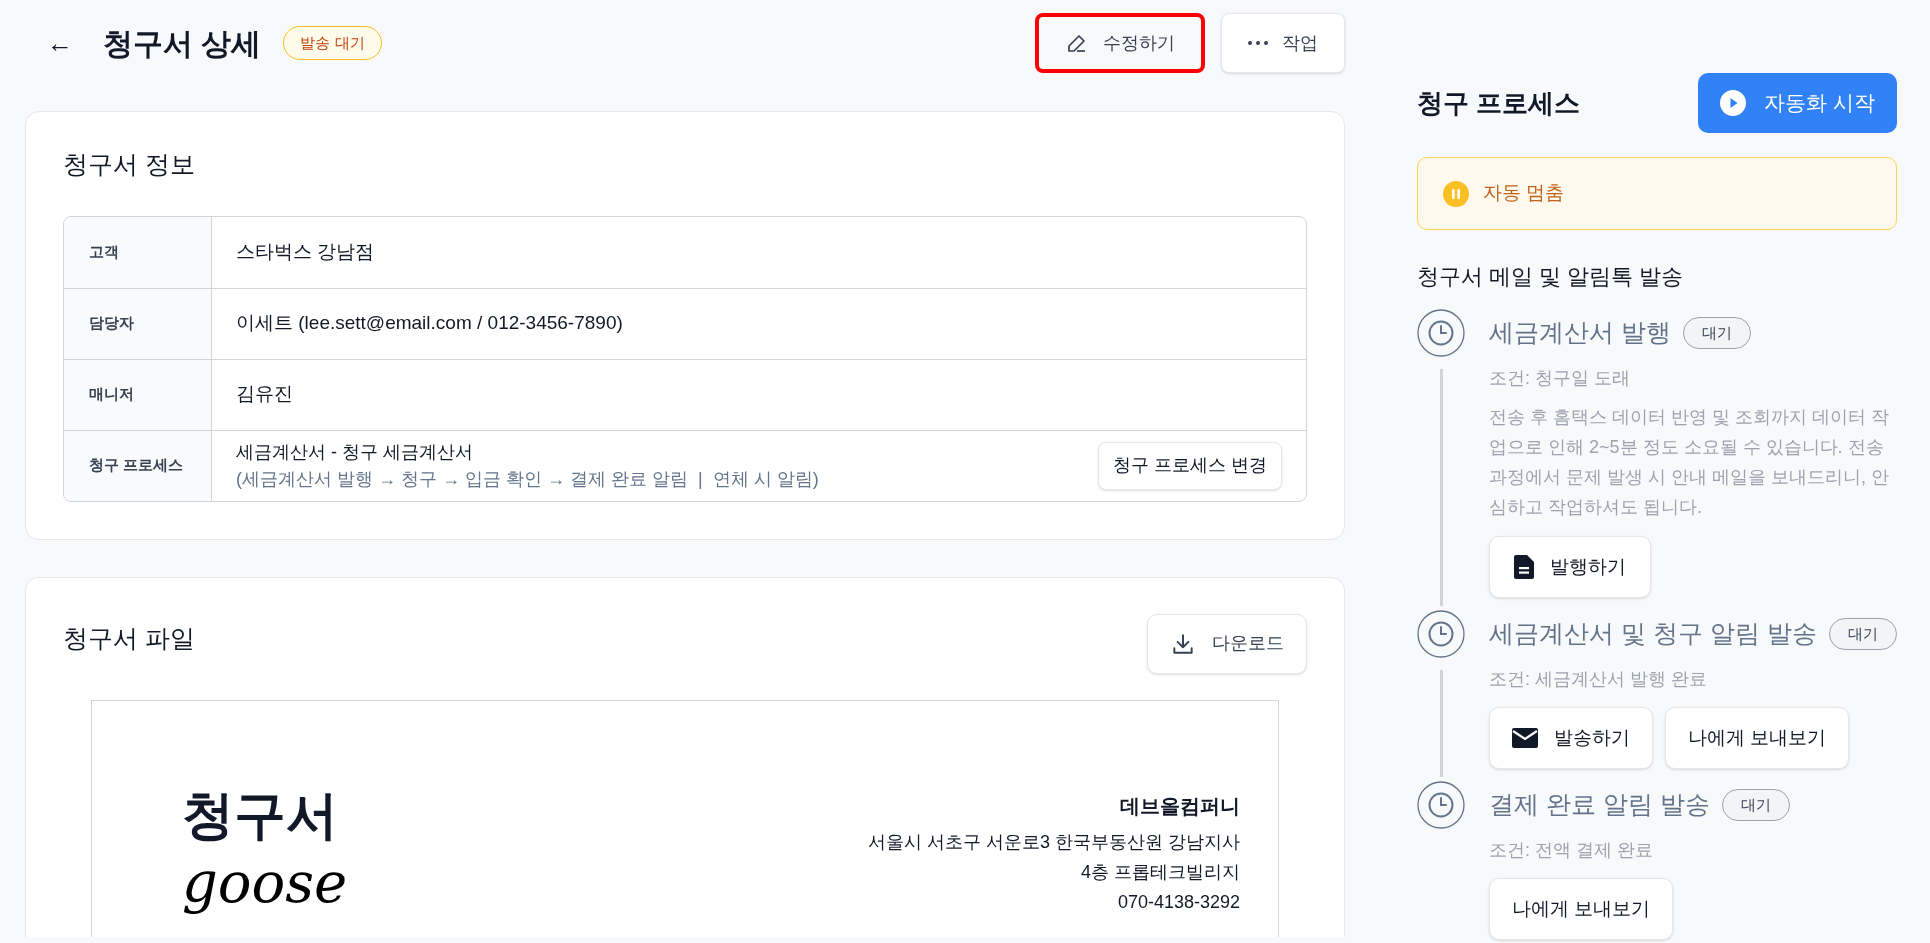  What do you see at coordinates (138, 465) in the screenshot?
I see `row-label: 청구 프로세스` at bounding box center [138, 465].